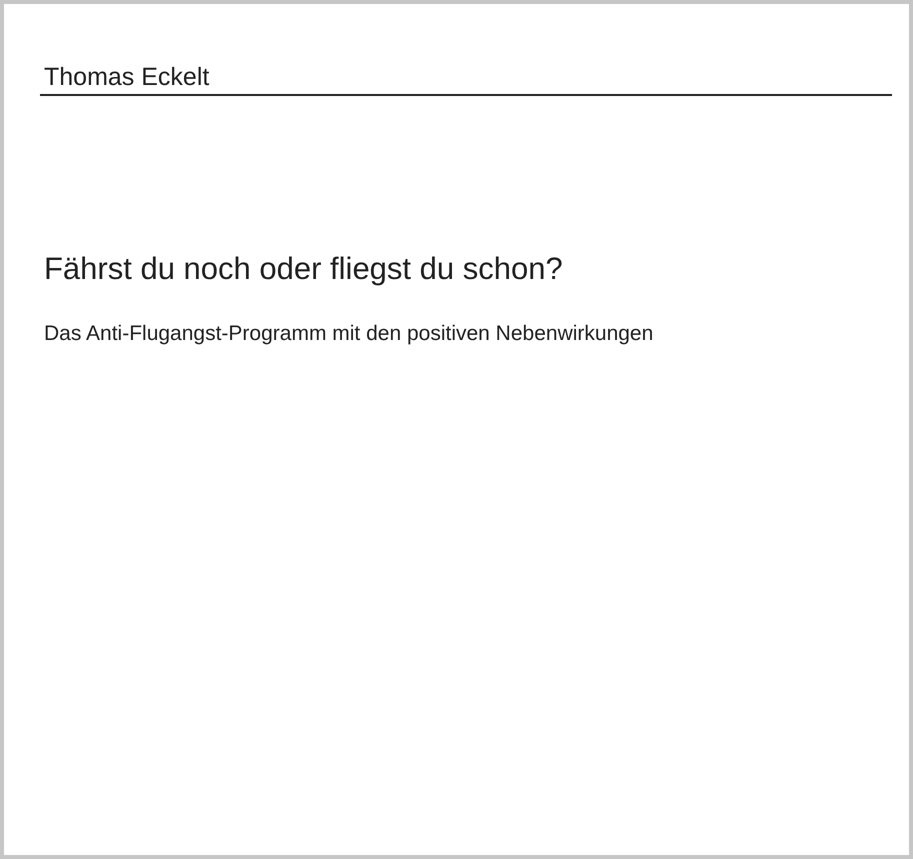  Describe the element at coordinates (304, 269) in the screenshot. I see `book-title: Fährst du noch oder fliegst du schon?` at that location.